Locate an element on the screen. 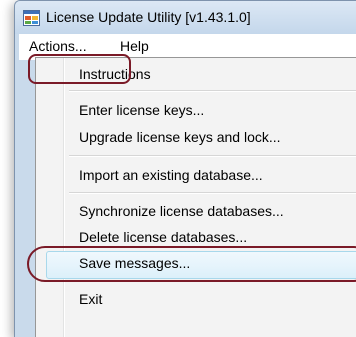  icon-column-divider-highlight is located at coordinates (64, 197).